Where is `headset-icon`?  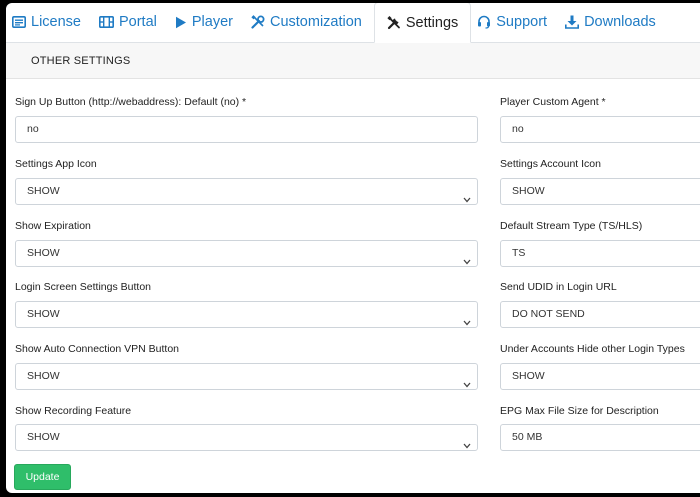
headset-icon is located at coordinates (484, 22).